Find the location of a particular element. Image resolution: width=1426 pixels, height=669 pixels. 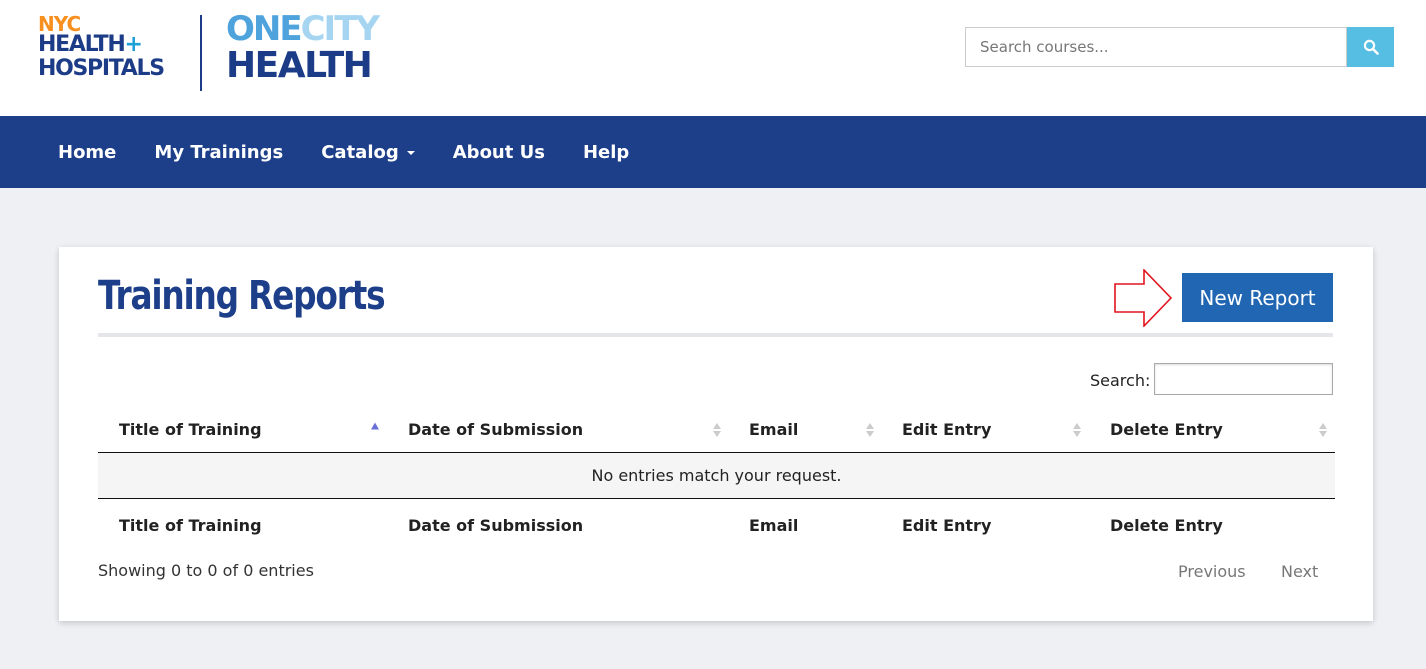

nav-about-us: About Us is located at coordinates (499, 152).